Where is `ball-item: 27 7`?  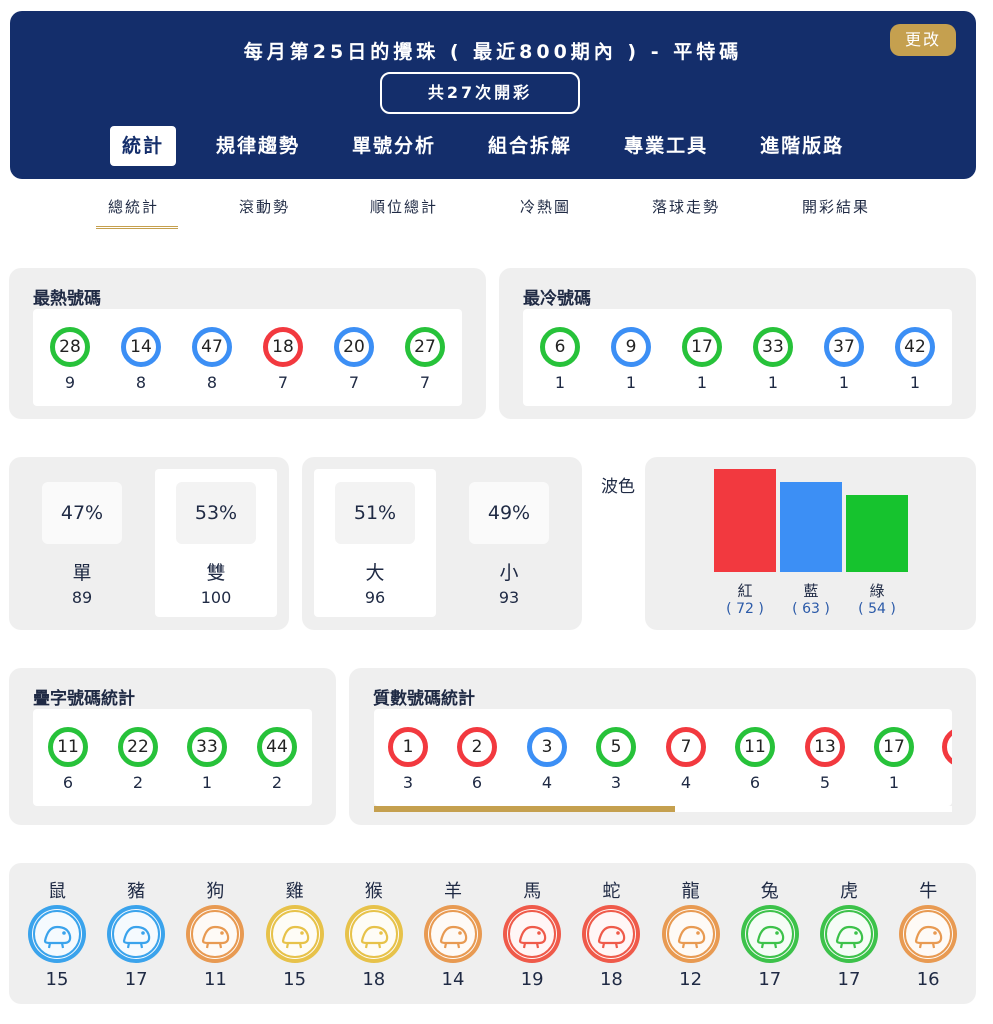
ball-item: 27 7 is located at coordinates (425, 359).